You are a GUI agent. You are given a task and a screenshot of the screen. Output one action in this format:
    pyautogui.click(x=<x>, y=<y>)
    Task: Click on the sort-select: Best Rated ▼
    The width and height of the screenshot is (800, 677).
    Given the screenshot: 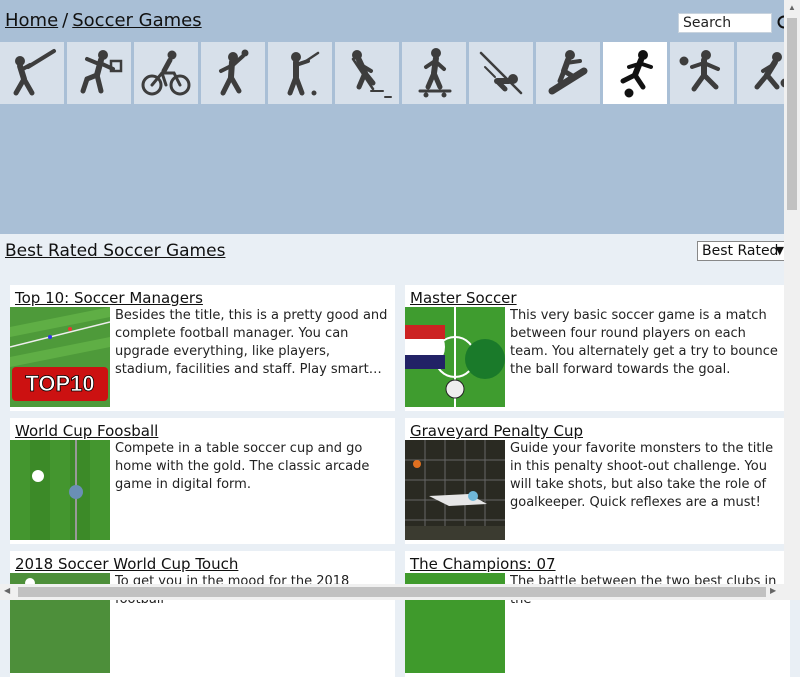 What is the action you would take?
    pyautogui.click(x=742, y=251)
    